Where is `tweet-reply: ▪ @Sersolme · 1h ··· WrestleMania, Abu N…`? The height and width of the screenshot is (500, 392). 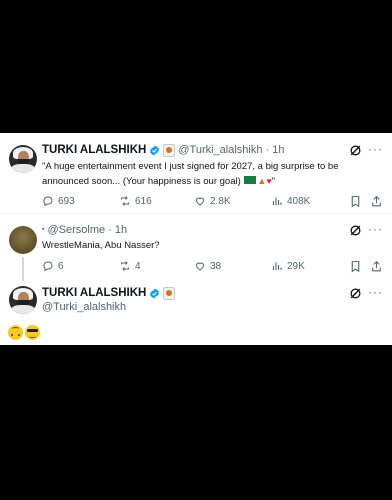
tweet-reply: ▪ @Sersolme · 1h ··· WrestleMania, Abu N… is located at coordinates (196, 247).